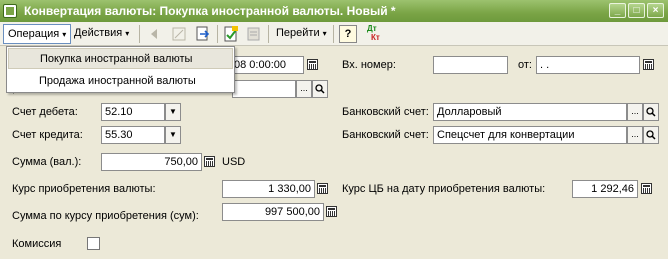 The height and width of the screenshot is (259, 668). I want to click on purchase-rate-label: Курс приобретения валюты:, so click(84, 189).